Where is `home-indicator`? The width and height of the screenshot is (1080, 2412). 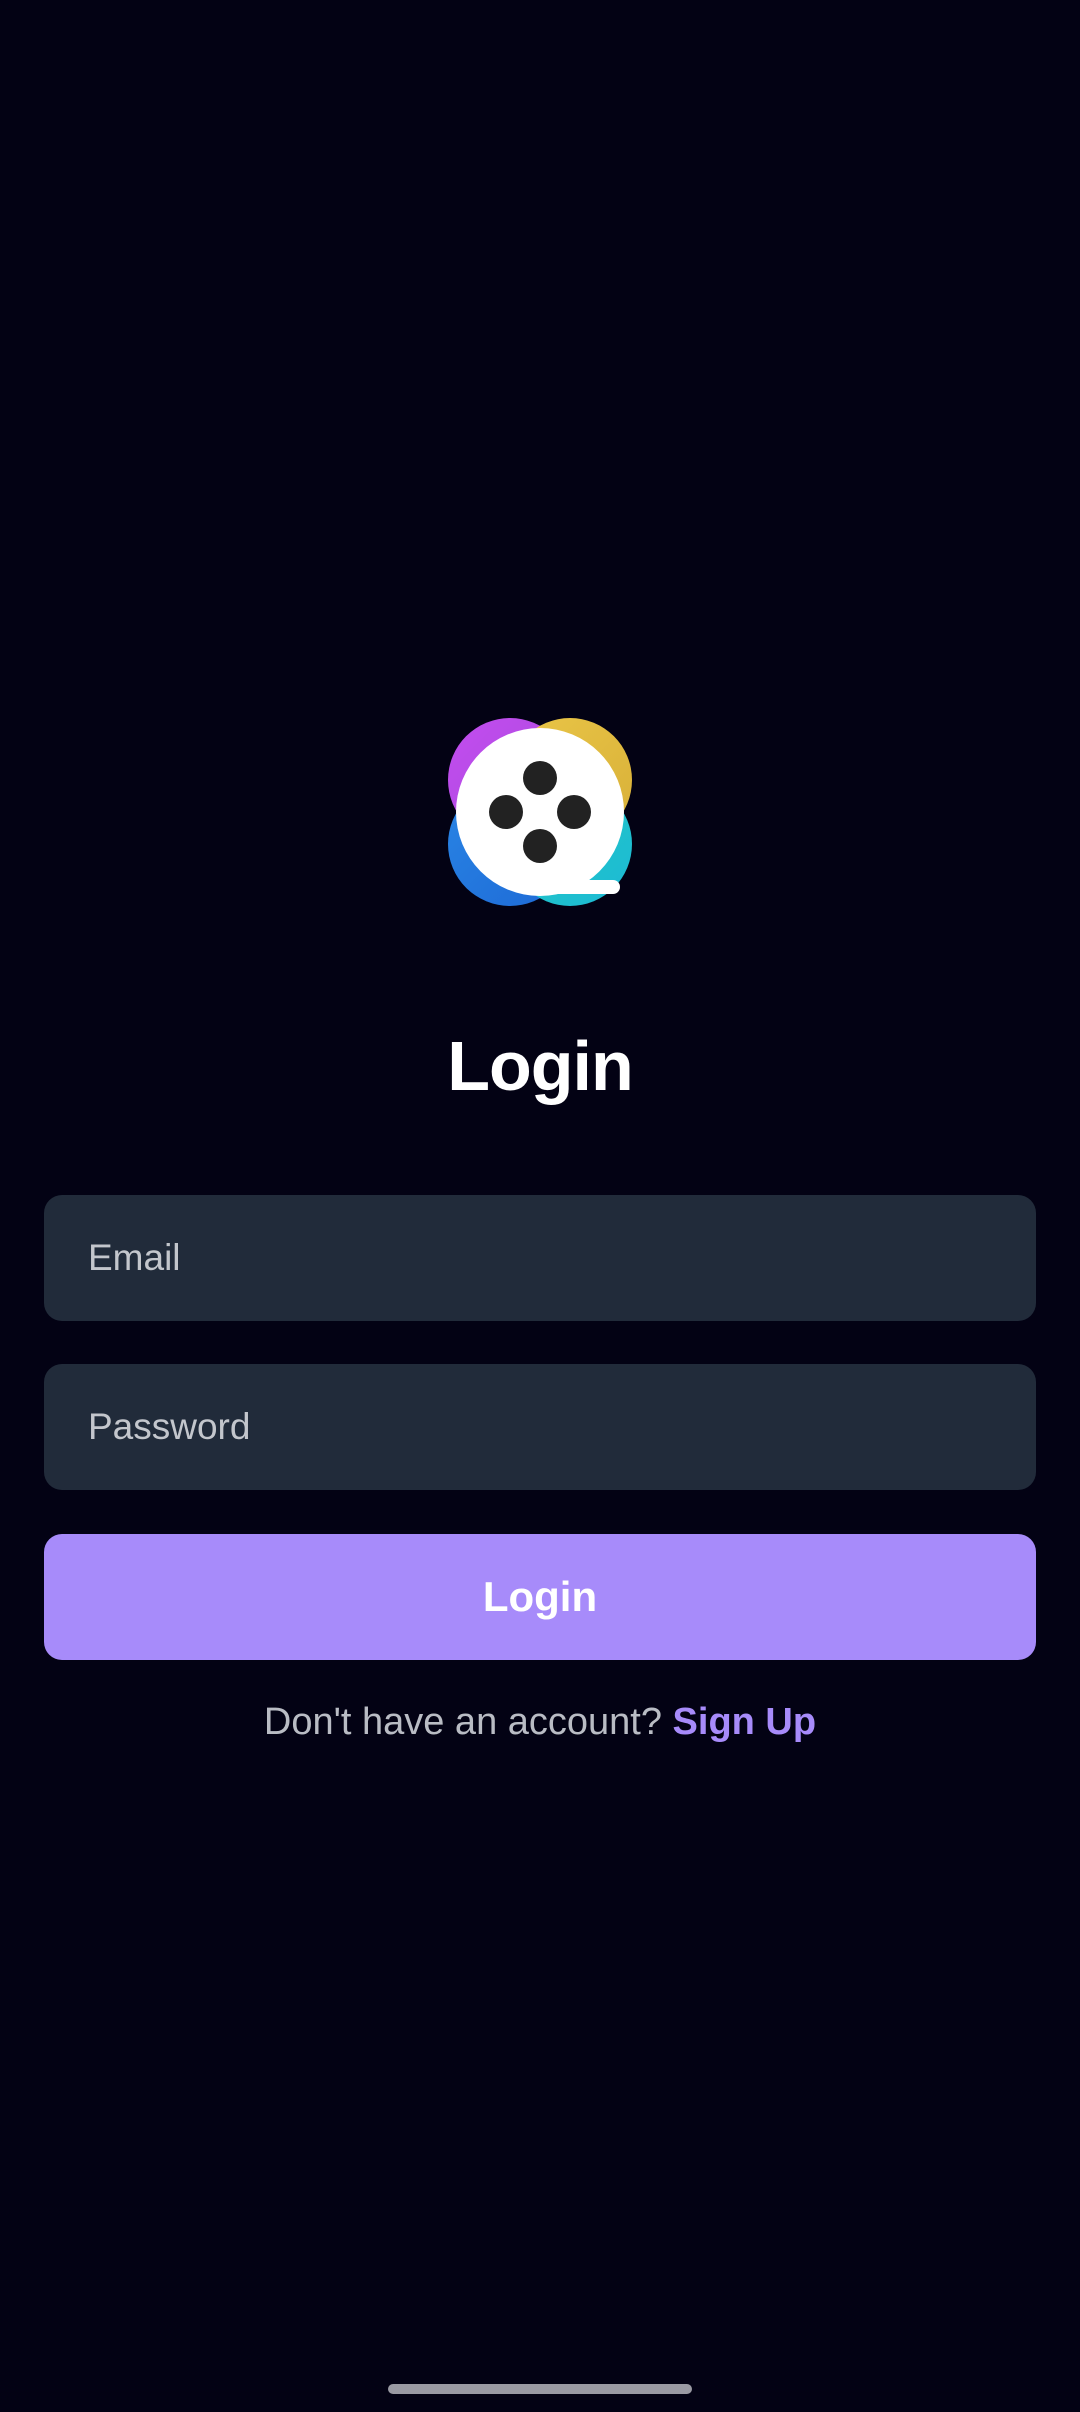 home-indicator is located at coordinates (540, 2389).